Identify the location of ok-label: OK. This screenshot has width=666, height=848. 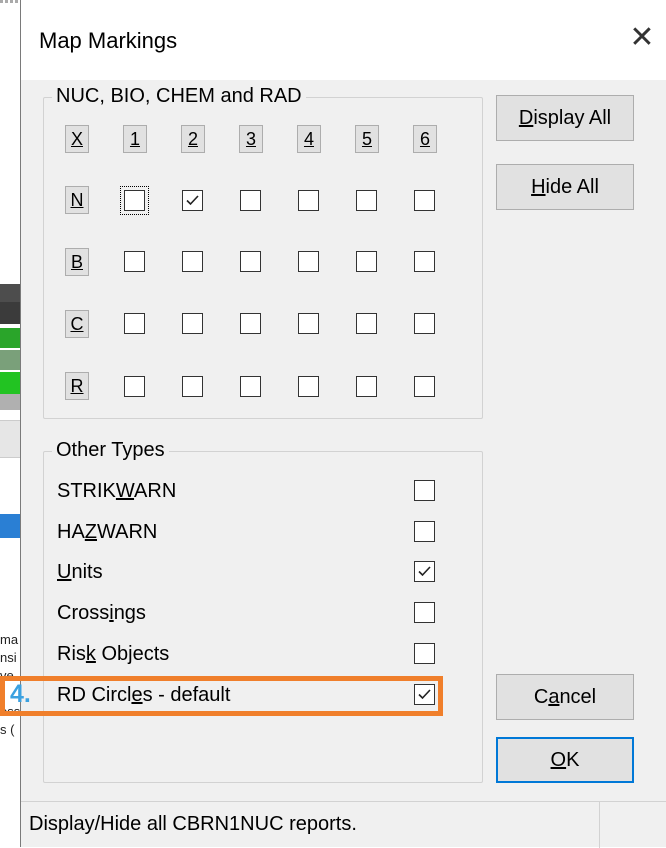
(565, 759).